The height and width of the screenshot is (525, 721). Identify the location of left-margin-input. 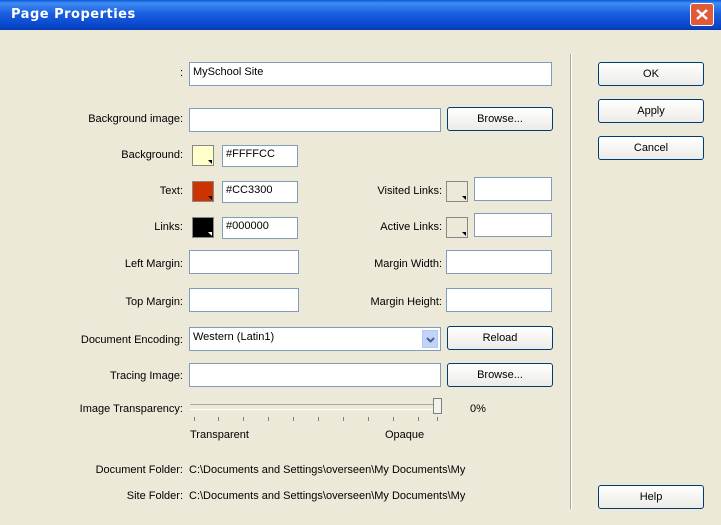
(244, 262).